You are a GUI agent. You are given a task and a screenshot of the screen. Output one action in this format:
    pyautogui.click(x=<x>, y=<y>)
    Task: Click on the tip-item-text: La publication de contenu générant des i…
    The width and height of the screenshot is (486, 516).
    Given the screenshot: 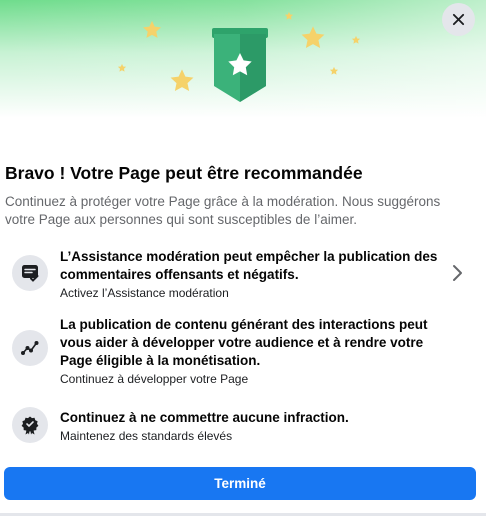 What is the action you would take?
    pyautogui.click(x=257, y=351)
    